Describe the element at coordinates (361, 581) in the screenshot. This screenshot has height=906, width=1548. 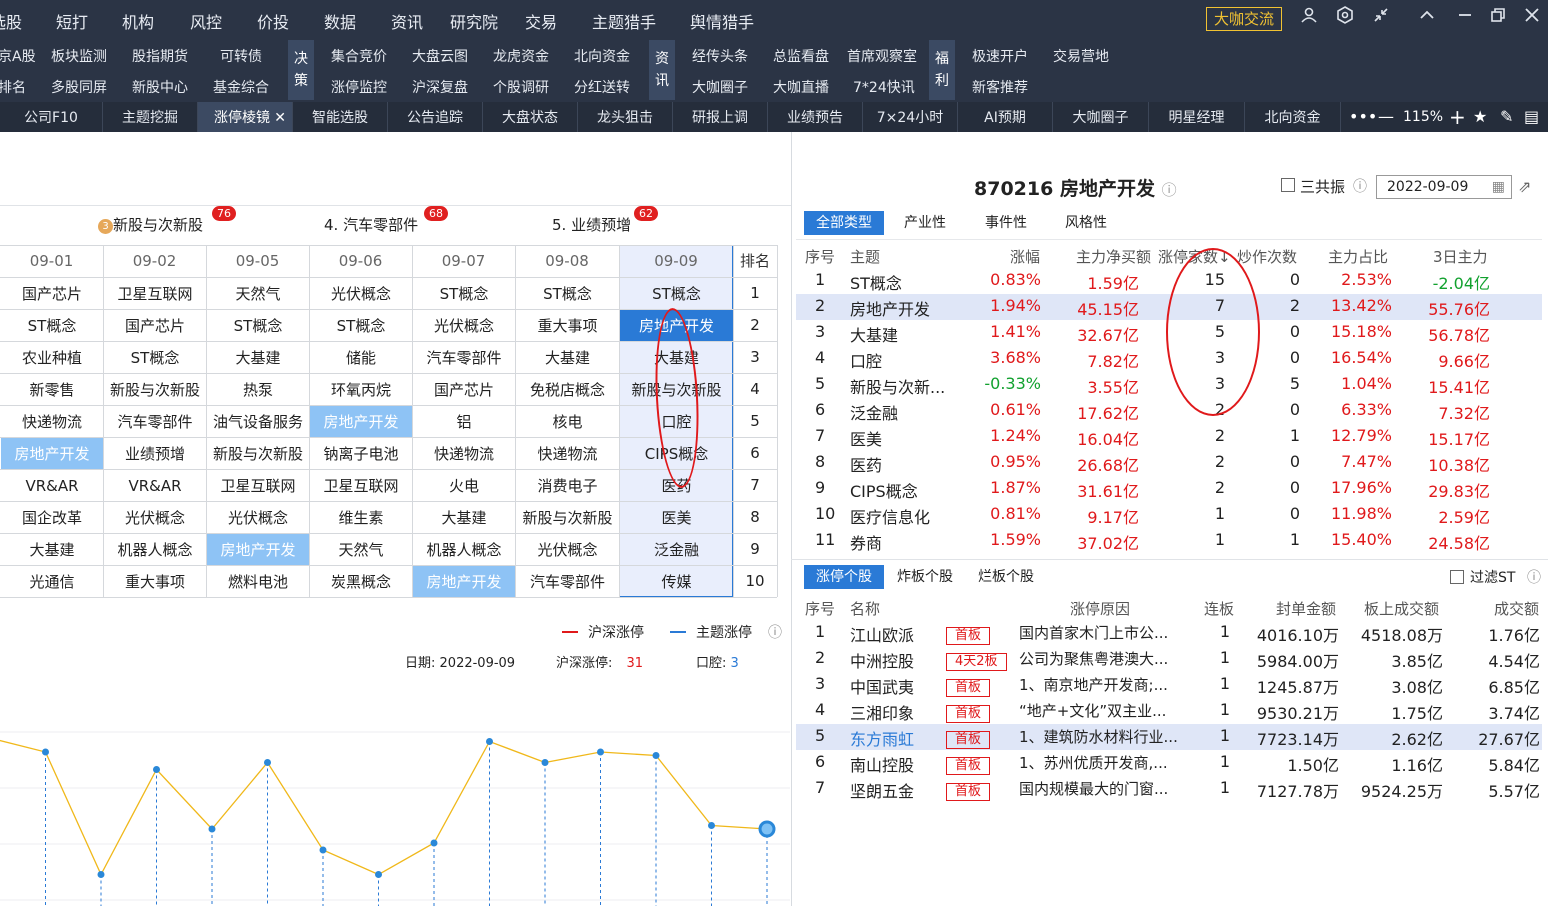
I see `theme-cell: 炭黑概念` at that location.